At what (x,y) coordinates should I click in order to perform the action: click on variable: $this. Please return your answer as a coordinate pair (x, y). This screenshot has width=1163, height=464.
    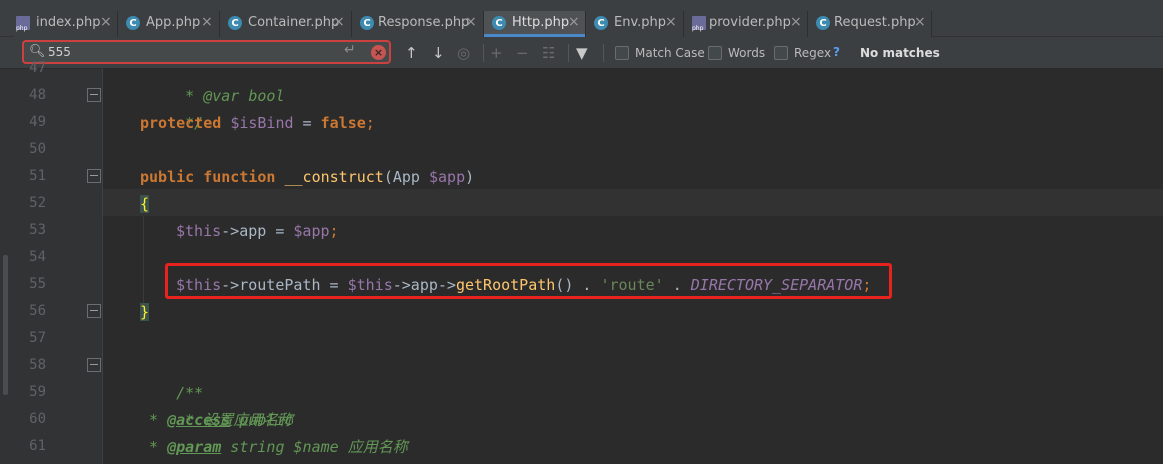
    Looking at the image, I should click on (199, 231).